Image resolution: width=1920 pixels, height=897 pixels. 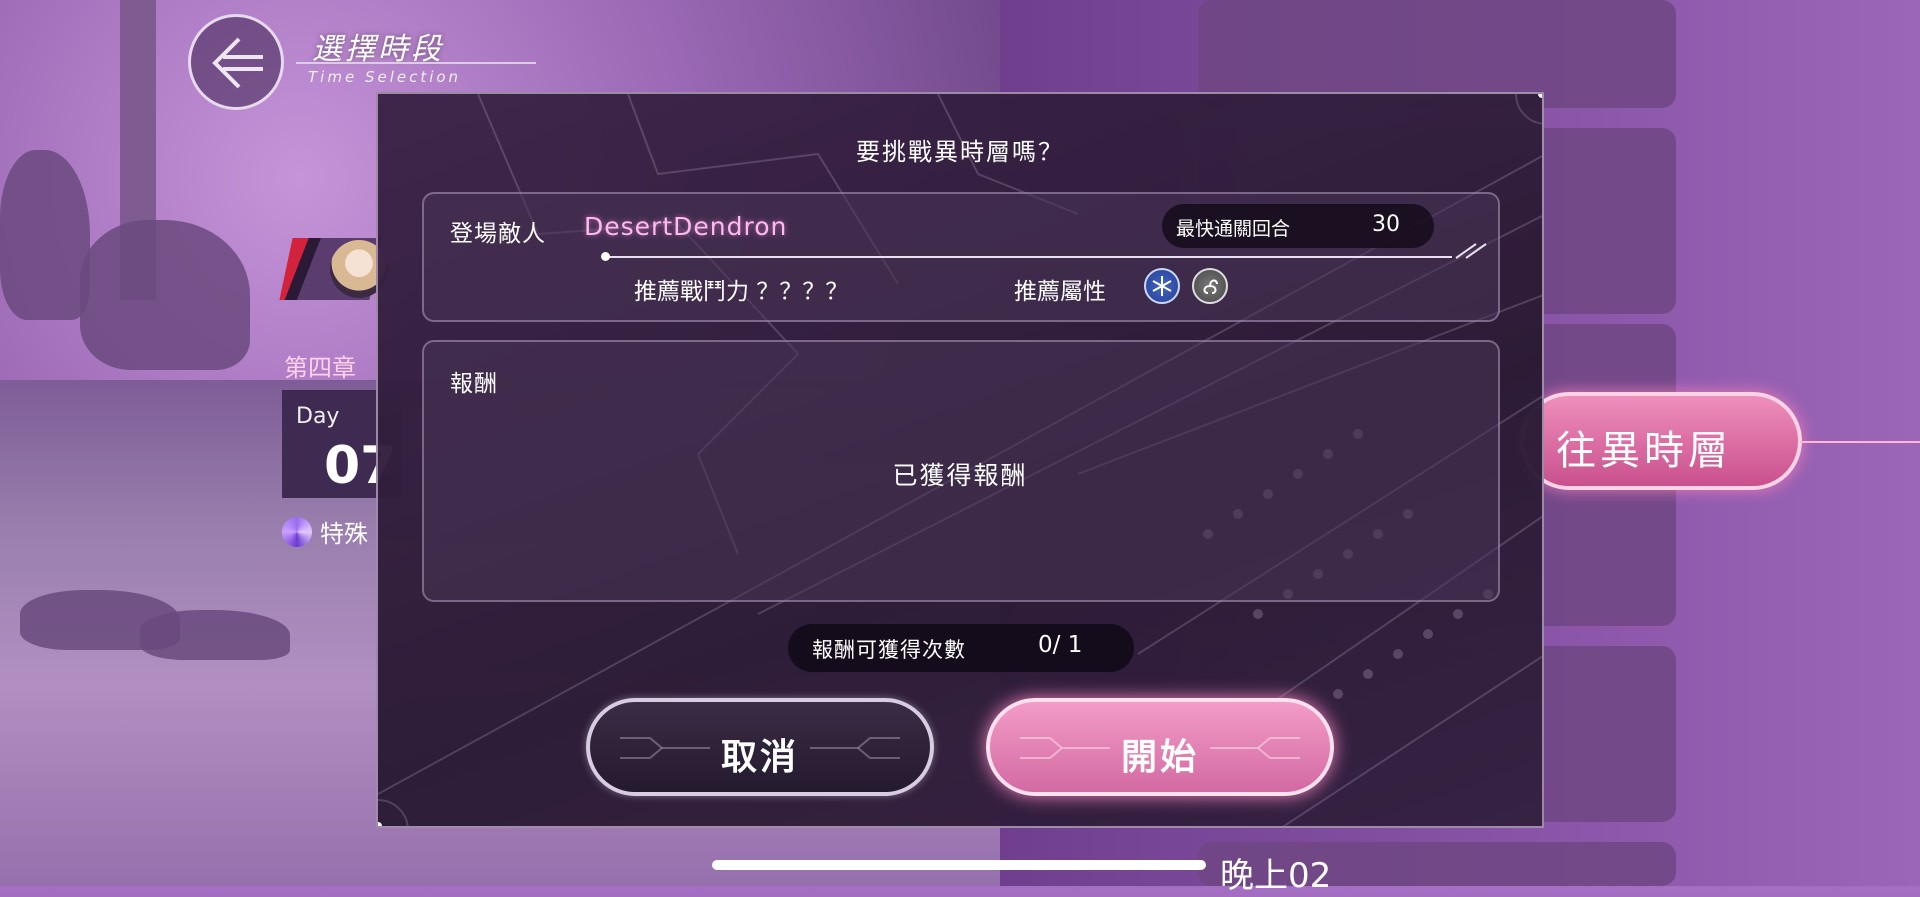 I want to click on home-indicator, so click(x=959, y=865).